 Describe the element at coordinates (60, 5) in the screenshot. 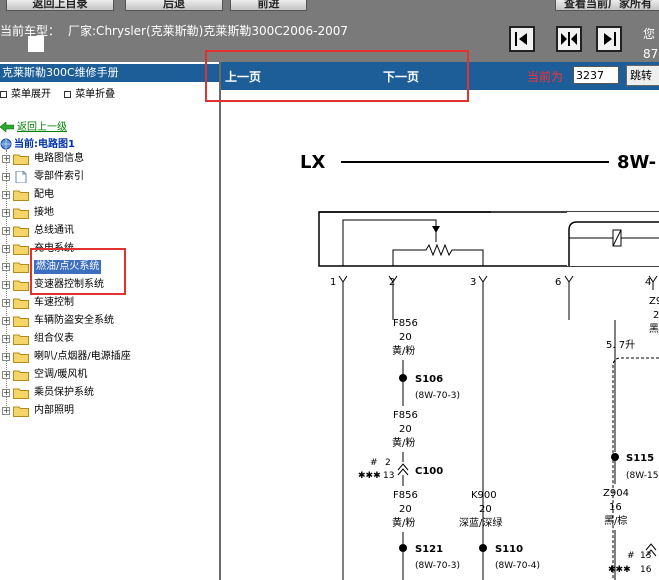

I see `return-catalog-button: 返回上目录` at that location.